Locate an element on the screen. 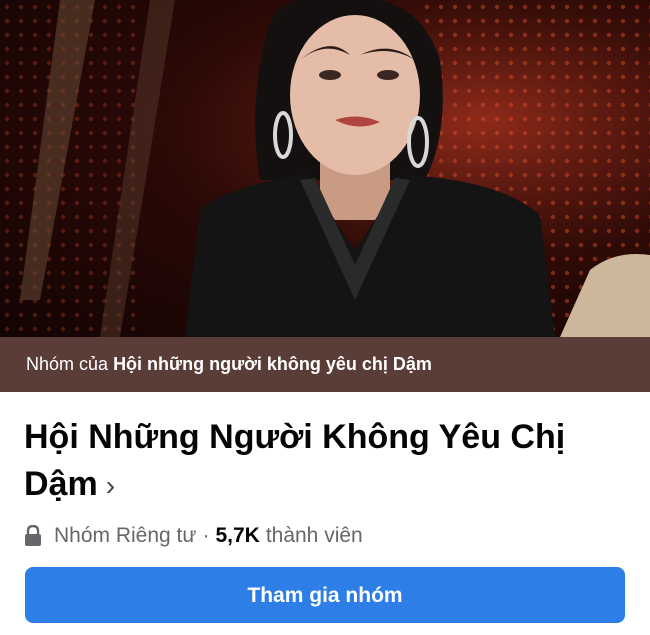 This screenshot has width=650, height=635. chevron-right-icon: › is located at coordinates (110, 485).